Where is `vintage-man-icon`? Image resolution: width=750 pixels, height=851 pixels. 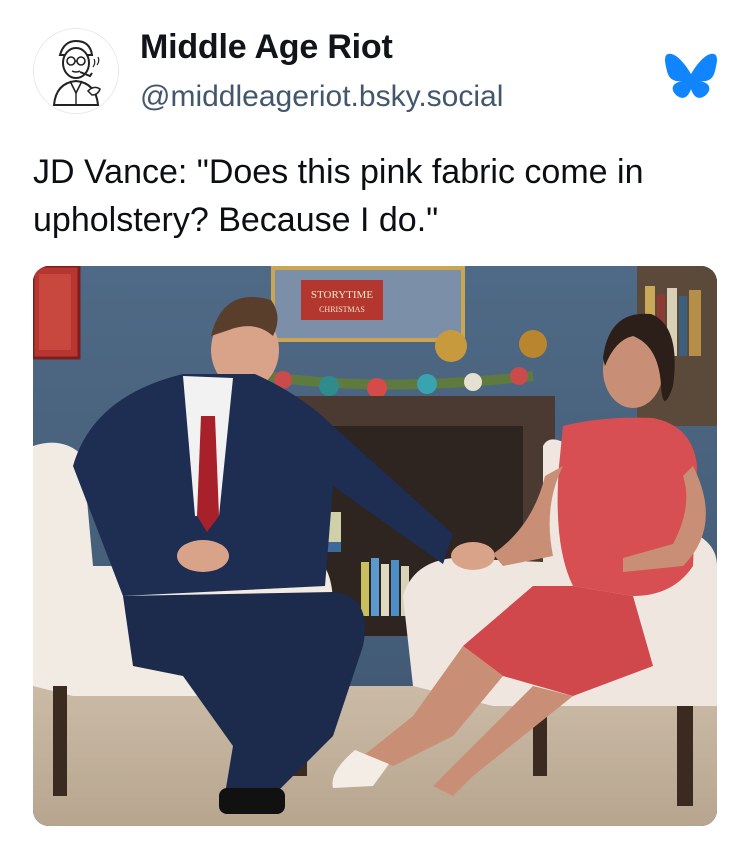
vintage-man-icon is located at coordinates (76, 71).